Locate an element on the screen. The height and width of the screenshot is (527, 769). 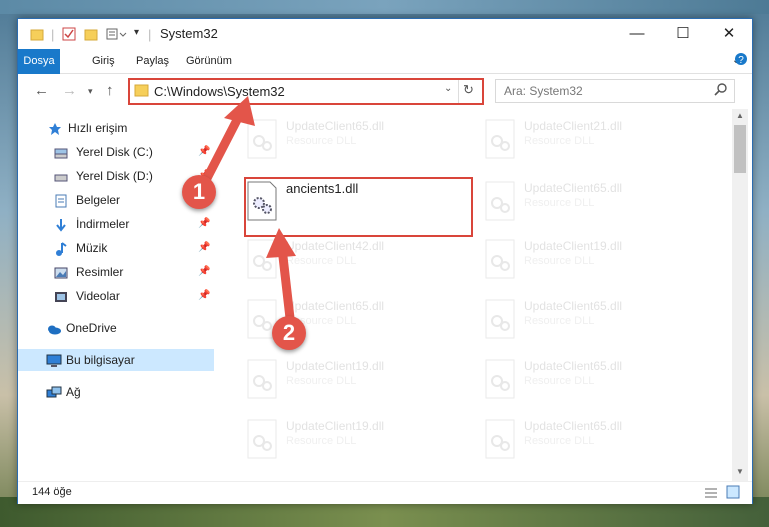
annotation-overlay is located at coordinates (246, 209).